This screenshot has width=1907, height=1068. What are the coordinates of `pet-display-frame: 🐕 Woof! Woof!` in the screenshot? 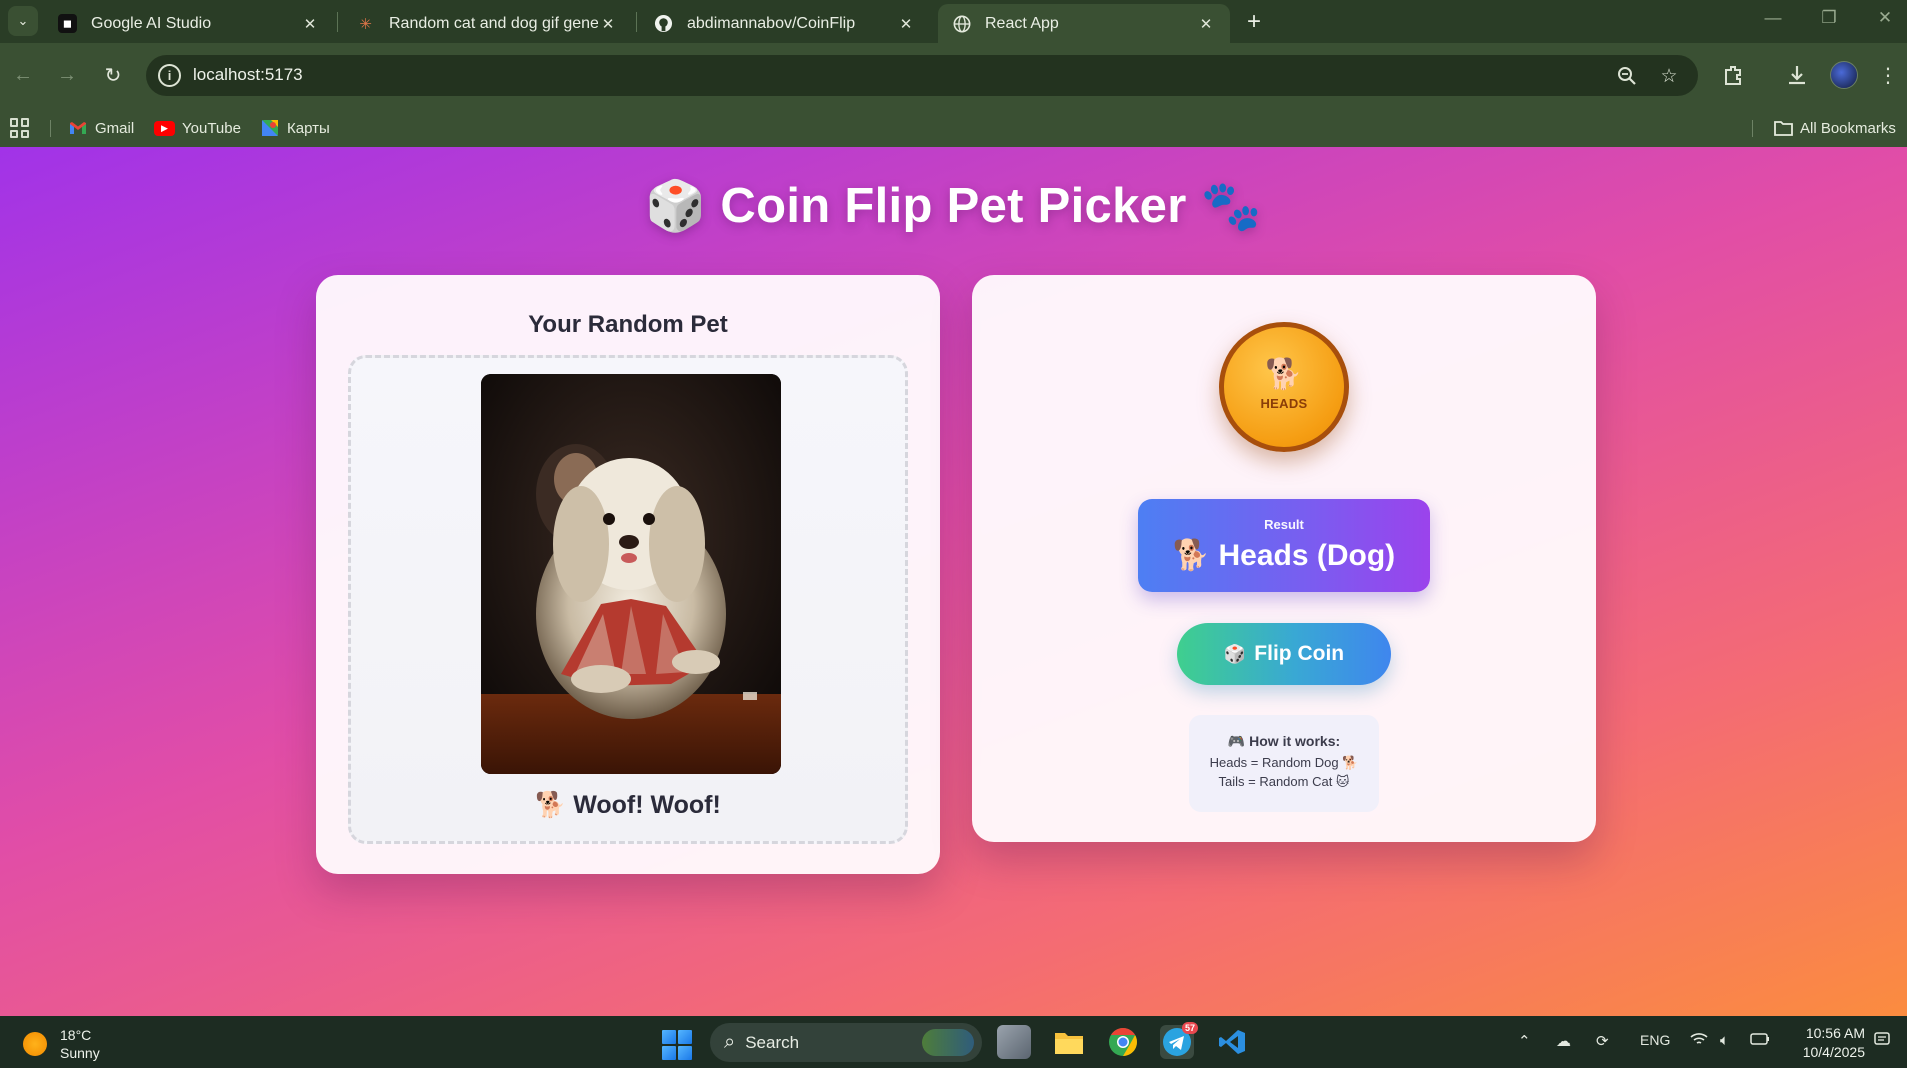 It's located at (628, 599).